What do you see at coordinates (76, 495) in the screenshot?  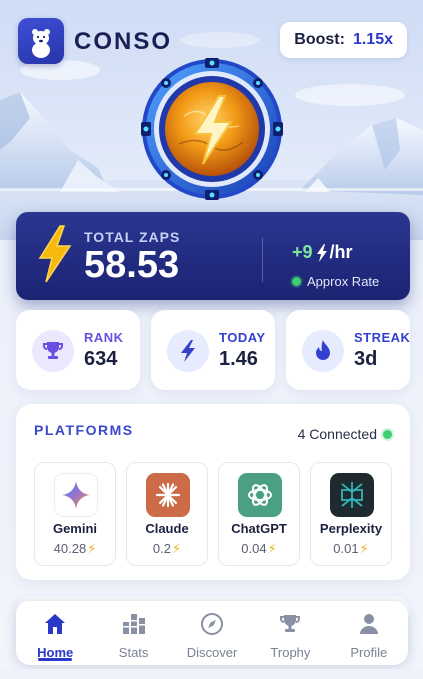 I see `gemini-icon` at bounding box center [76, 495].